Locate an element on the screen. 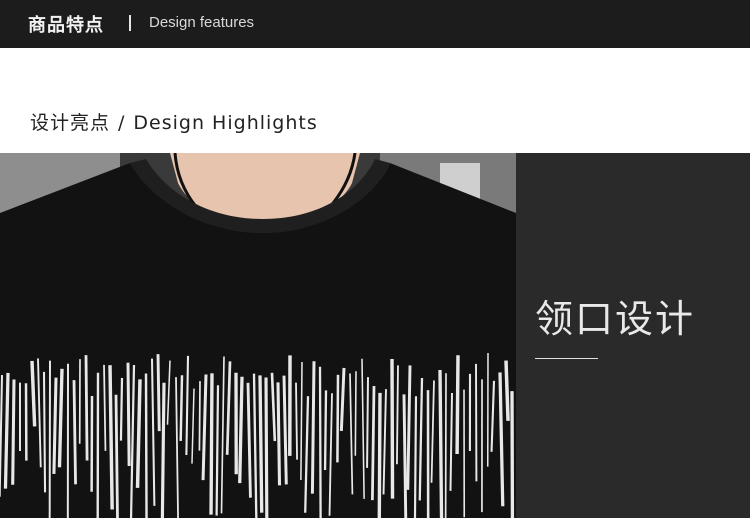 This screenshot has height=518, width=750. header-title-en: Design features is located at coordinates (202, 22).